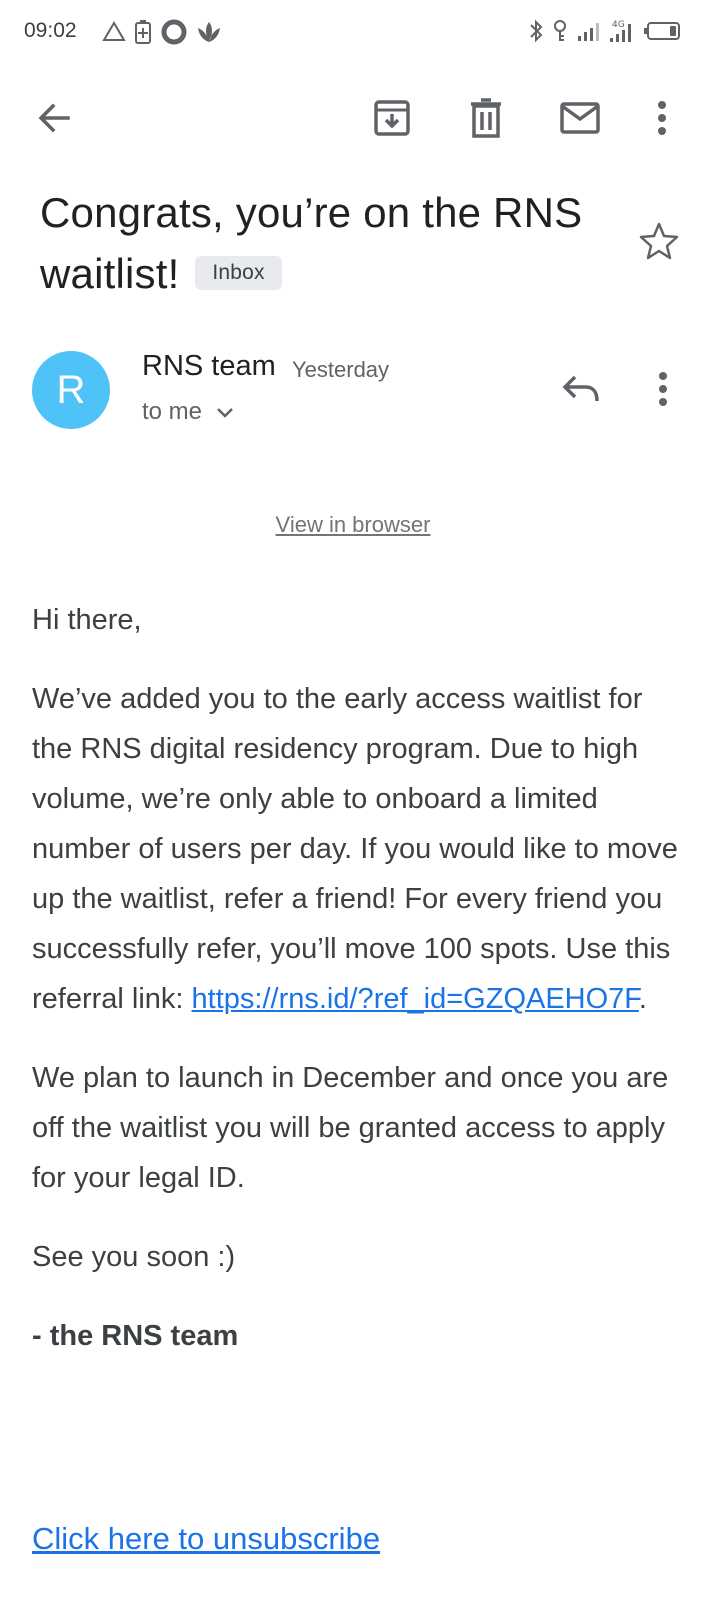 The width and height of the screenshot is (720, 1600). What do you see at coordinates (663, 31) in the screenshot?
I see `battery-icon` at bounding box center [663, 31].